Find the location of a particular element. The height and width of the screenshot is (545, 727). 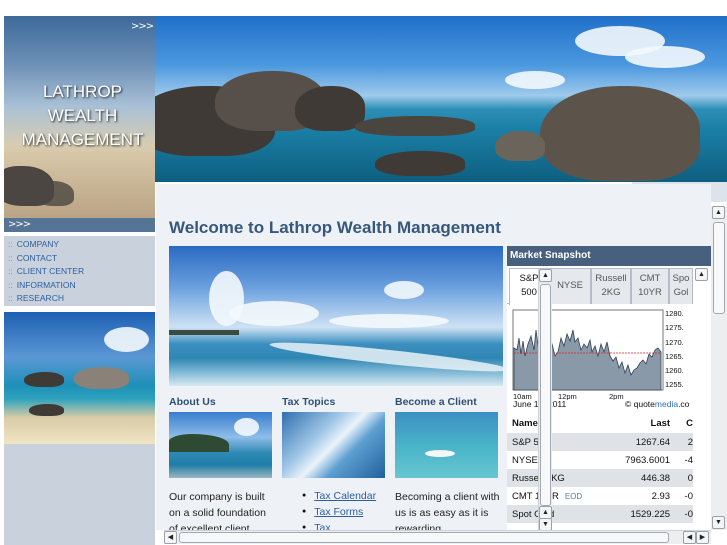

tax-forms-link: Tax Forms is located at coordinates (338, 512).